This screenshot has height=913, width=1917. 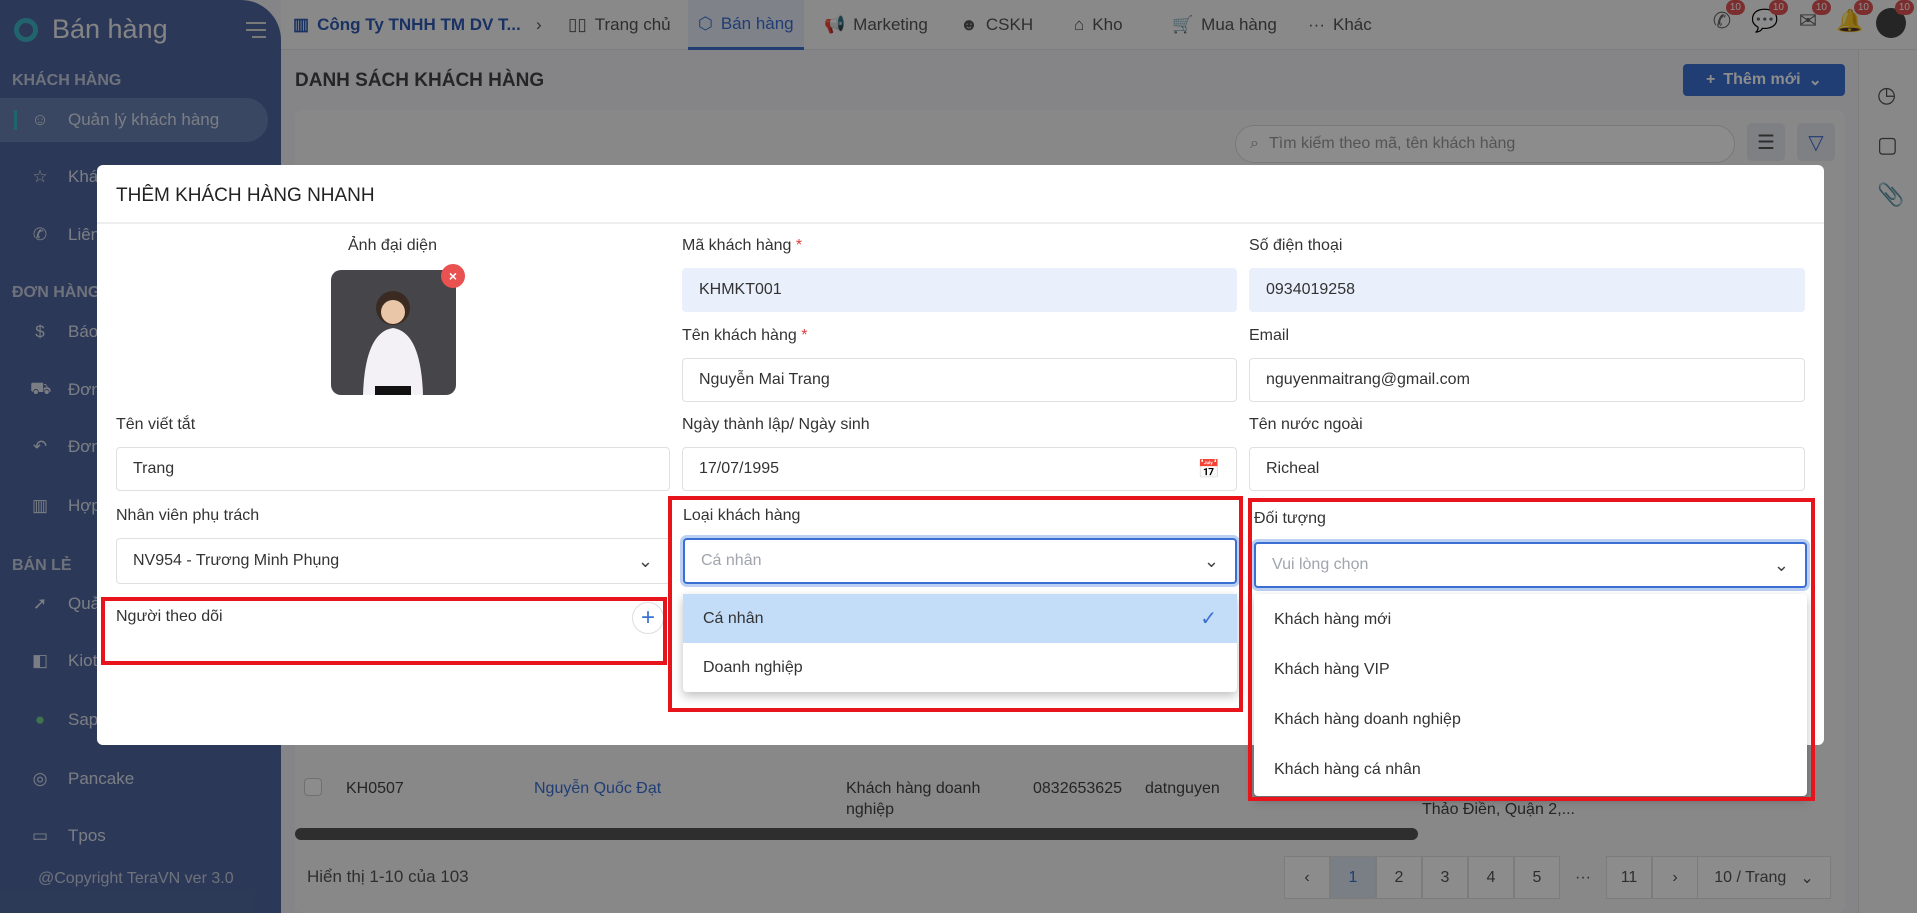 I want to click on avatar-image, so click(x=393, y=332).